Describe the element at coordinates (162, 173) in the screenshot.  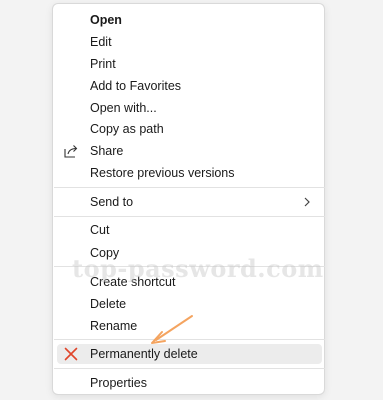
I see `menu-item-restore-previous-versions-label: Restore previous versions` at that location.